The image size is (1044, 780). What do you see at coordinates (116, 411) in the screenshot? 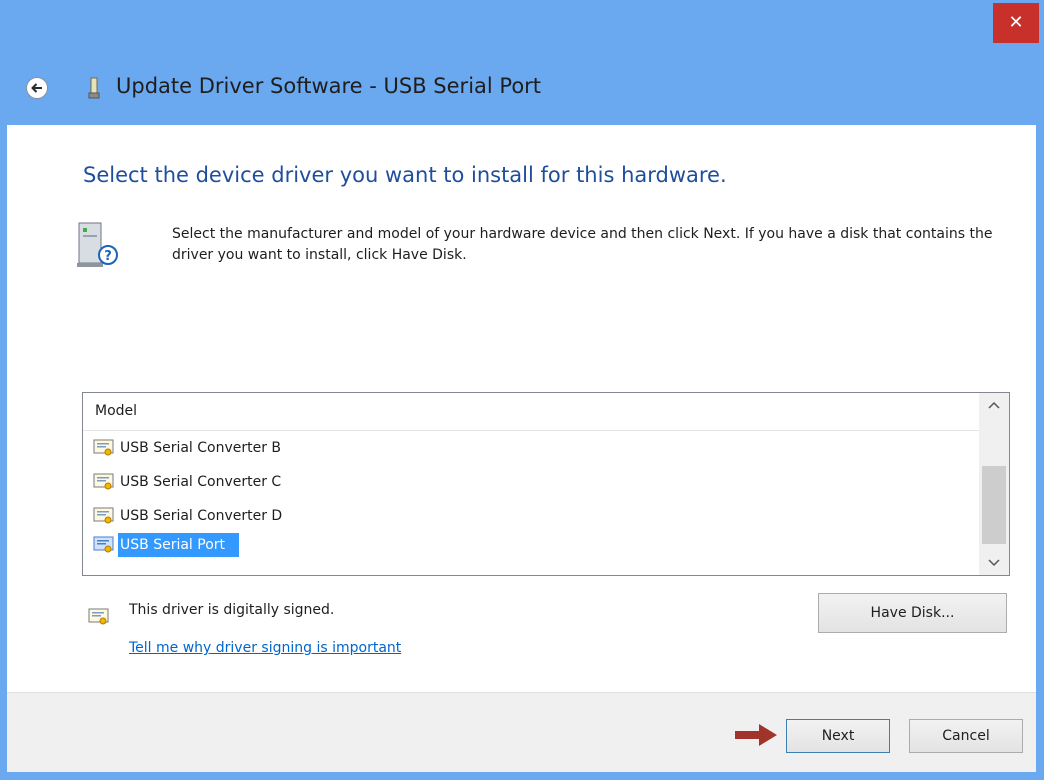
I see `model-header-label: Model` at bounding box center [116, 411].